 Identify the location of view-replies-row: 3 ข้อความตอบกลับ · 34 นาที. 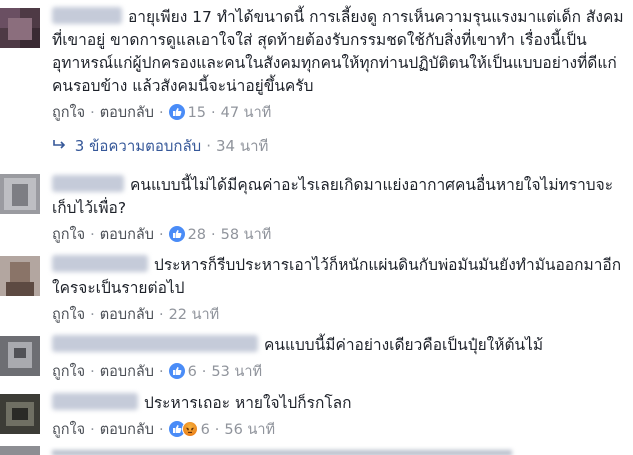
(160, 146).